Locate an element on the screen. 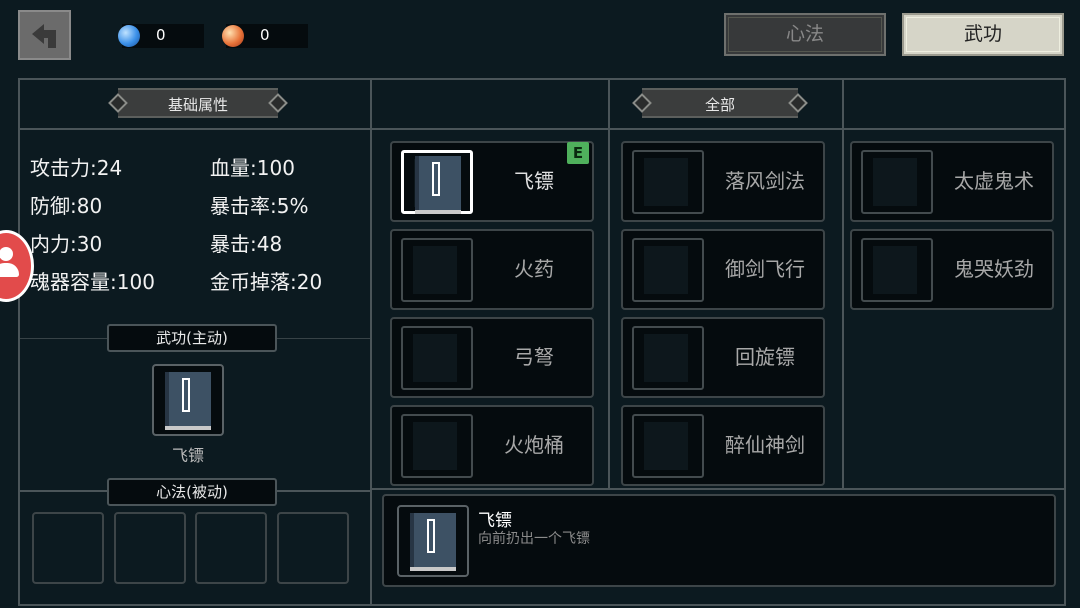  equipped-skill-name: 飞镖 is located at coordinates (187, 455).